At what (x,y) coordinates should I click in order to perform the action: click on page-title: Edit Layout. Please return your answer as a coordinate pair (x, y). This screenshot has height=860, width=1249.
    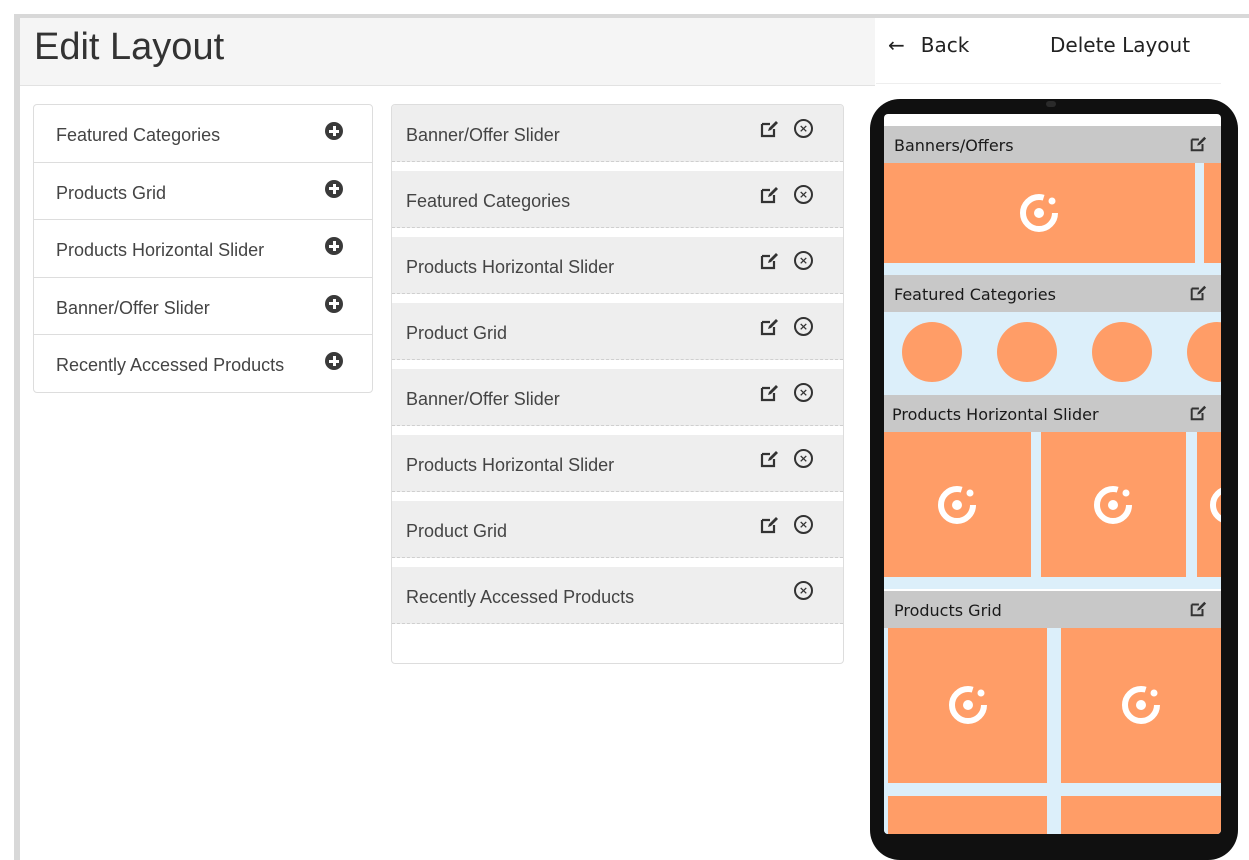
    Looking at the image, I should click on (129, 47).